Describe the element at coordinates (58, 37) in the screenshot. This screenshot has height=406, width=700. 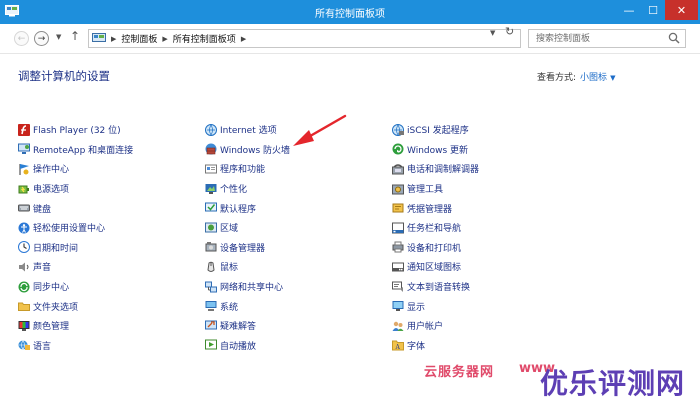
I see `recent-locations-dropdown-icon: ▼` at that location.